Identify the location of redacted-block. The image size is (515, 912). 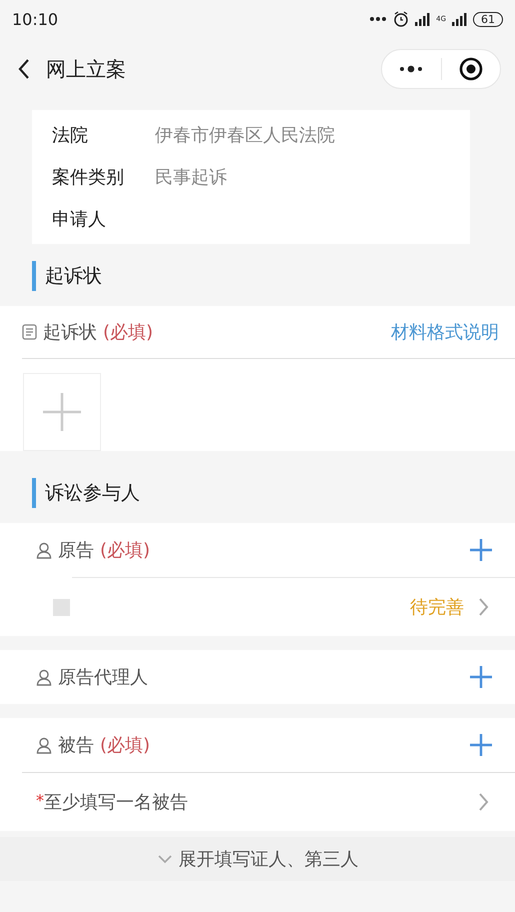
(61, 607).